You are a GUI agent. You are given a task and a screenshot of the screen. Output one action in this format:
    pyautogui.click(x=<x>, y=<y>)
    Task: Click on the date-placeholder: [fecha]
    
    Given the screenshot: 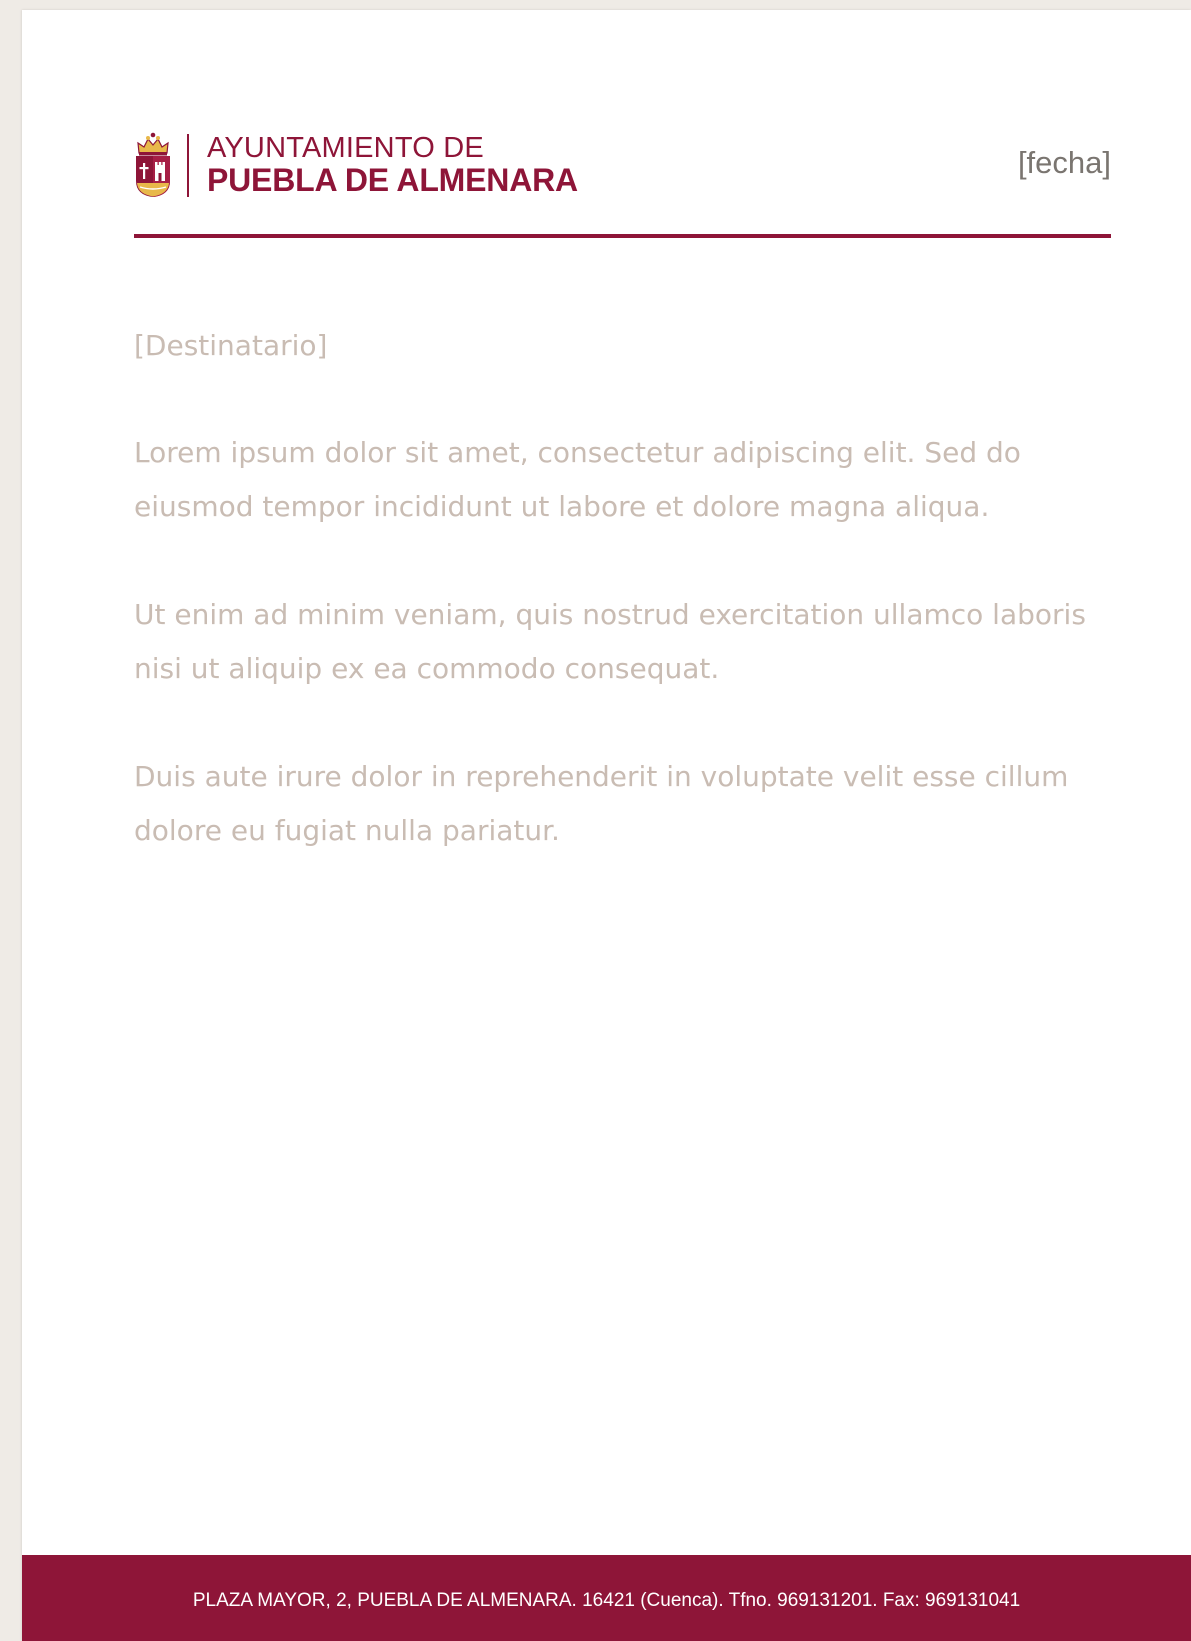 What is the action you would take?
    pyautogui.click(x=1064, y=162)
    